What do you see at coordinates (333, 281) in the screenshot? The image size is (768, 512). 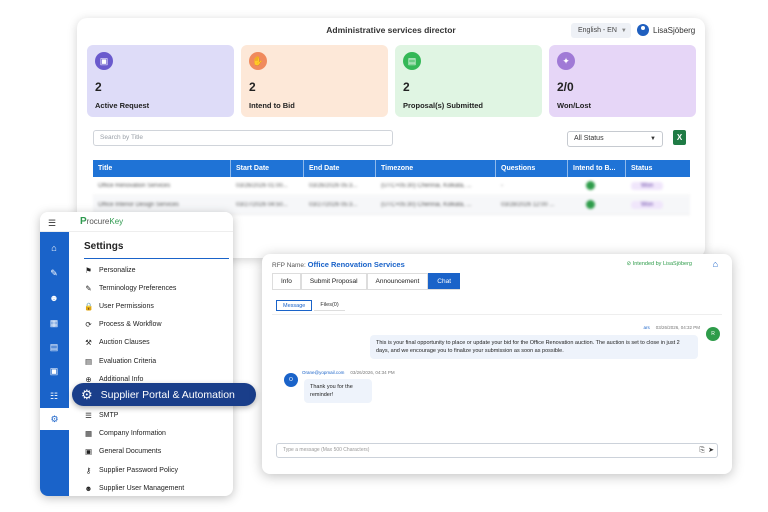 I see `tab-submit-proposal: Submit Proposal` at bounding box center [333, 281].